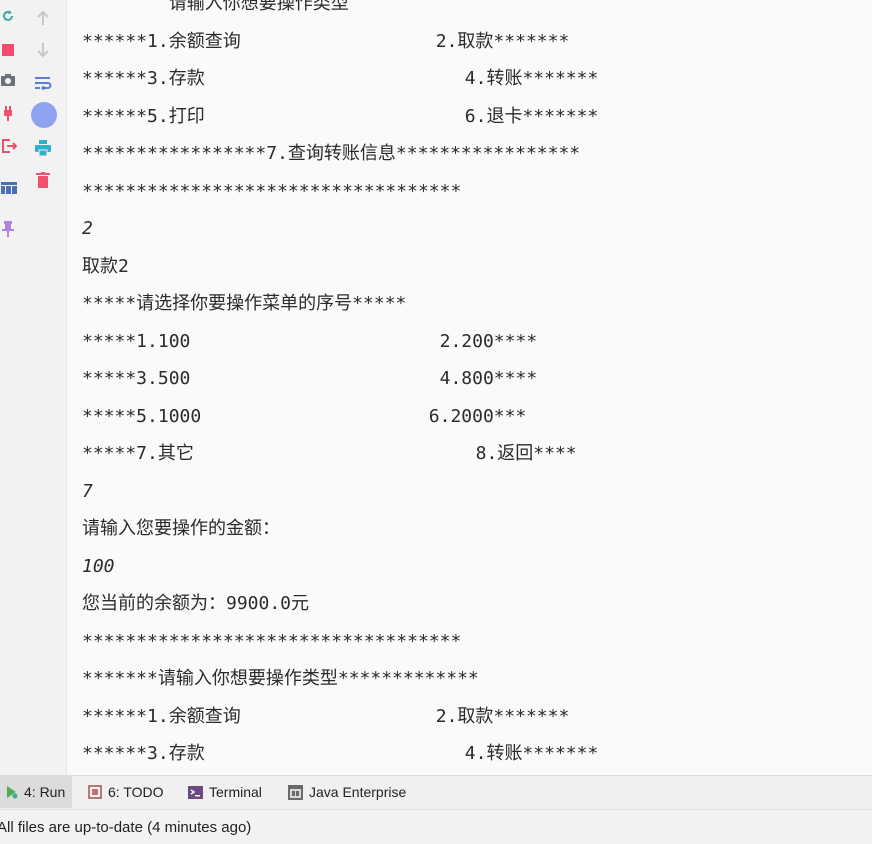 This screenshot has height=844, width=872. Describe the element at coordinates (181, 528) in the screenshot. I see `console-output-line: 请输入您要操作的金额：` at that location.